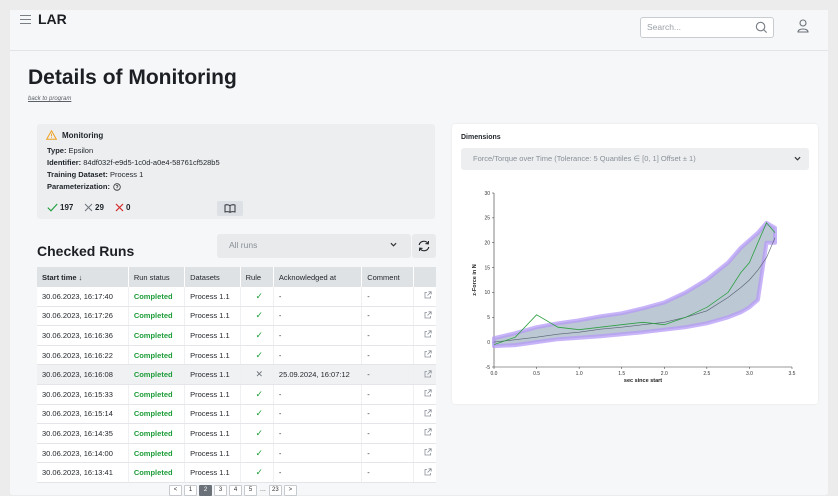  What do you see at coordinates (256, 277) in the screenshot?
I see `col-rule: Rule` at bounding box center [256, 277].